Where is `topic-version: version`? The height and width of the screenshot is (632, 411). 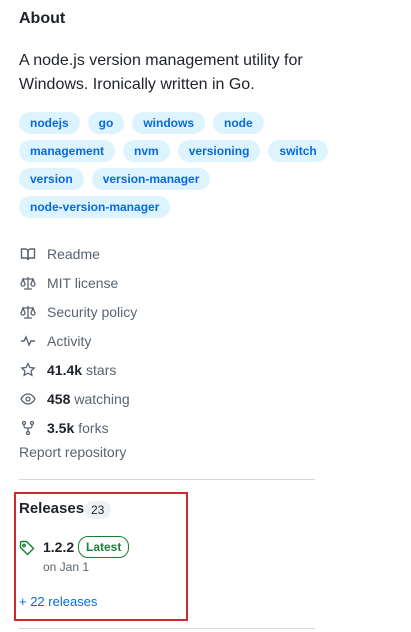 topic-version: version is located at coordinates (51, 179).